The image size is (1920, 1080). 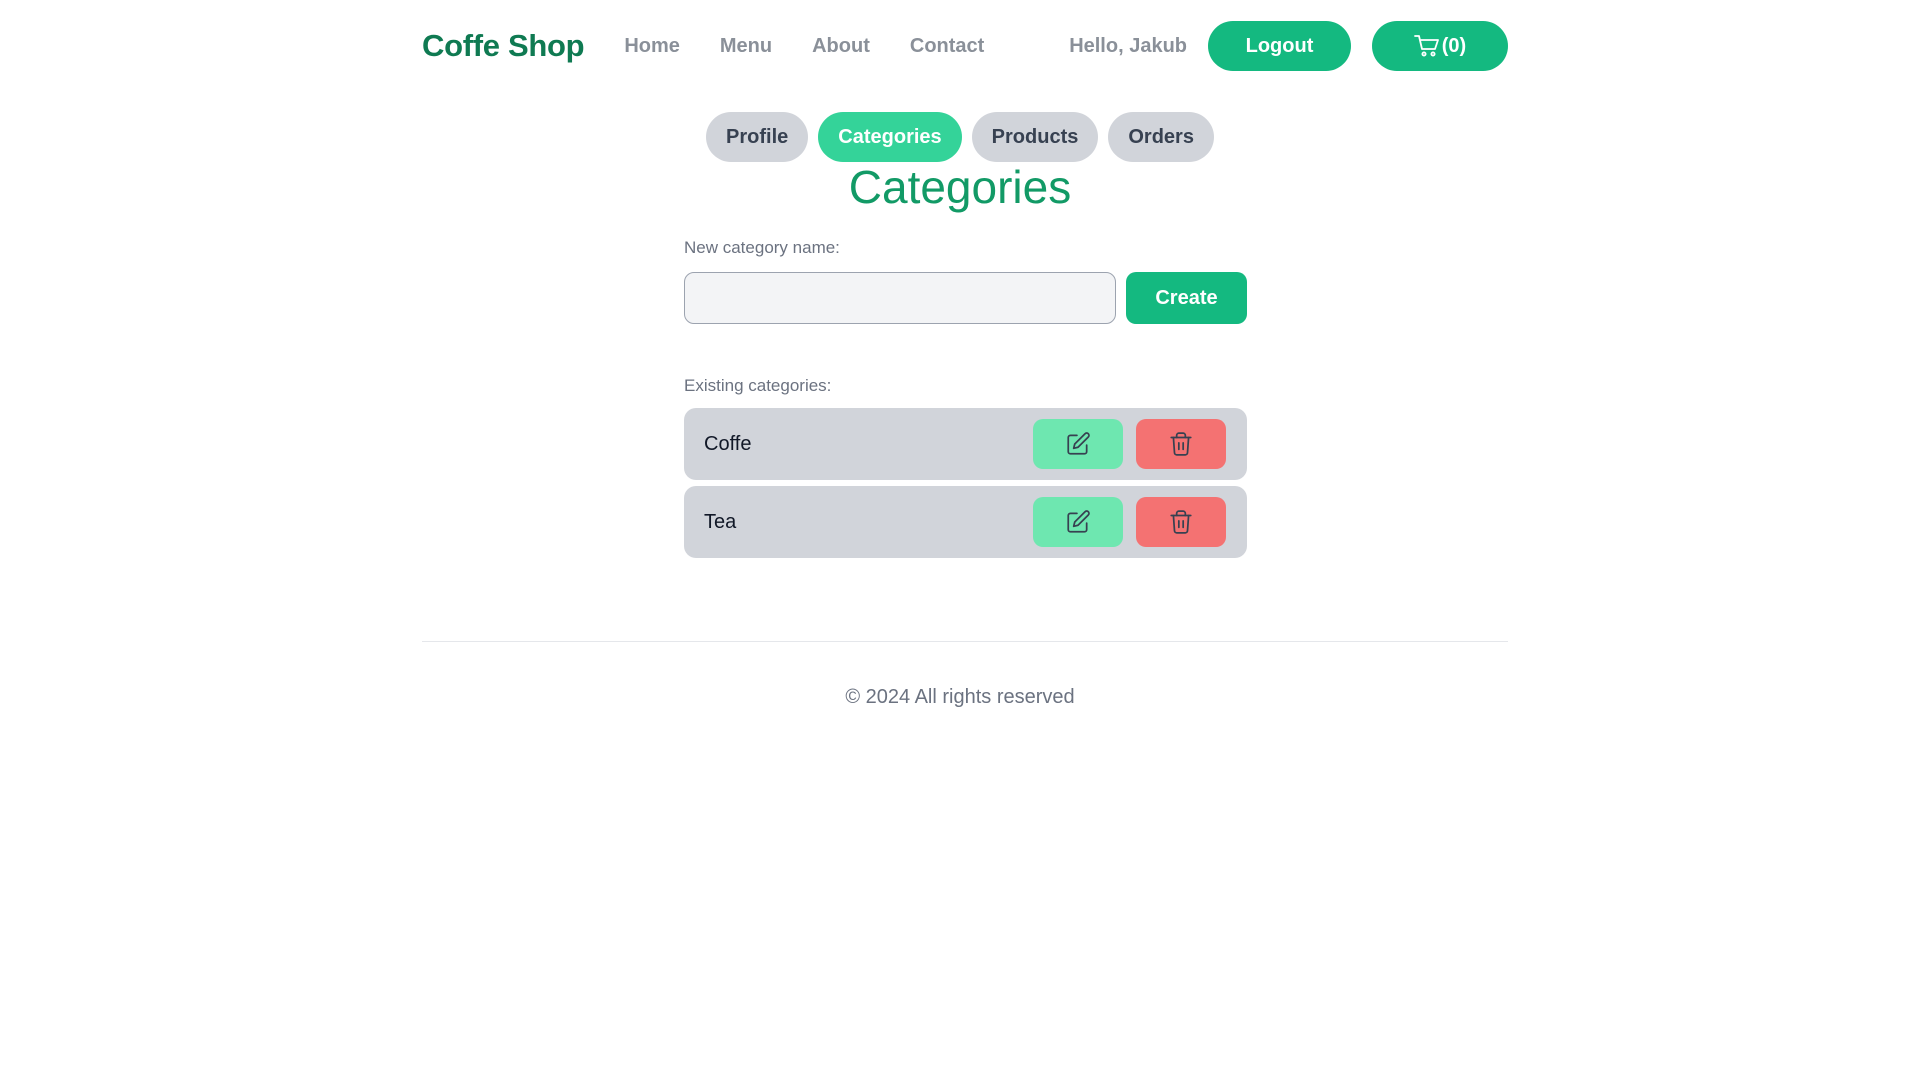 What do you see at coordinates (758, 385) in the screenshot?
I see `existing-categories-label: Existing categories:` at bounding box center [758, 385].